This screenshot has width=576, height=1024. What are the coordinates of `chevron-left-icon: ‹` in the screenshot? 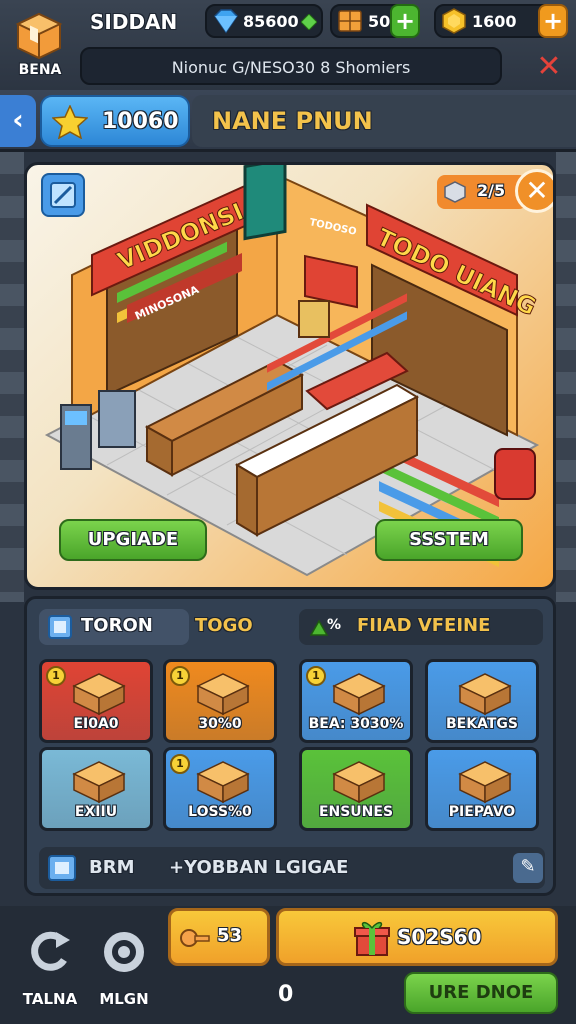 It's located at (18, 119).